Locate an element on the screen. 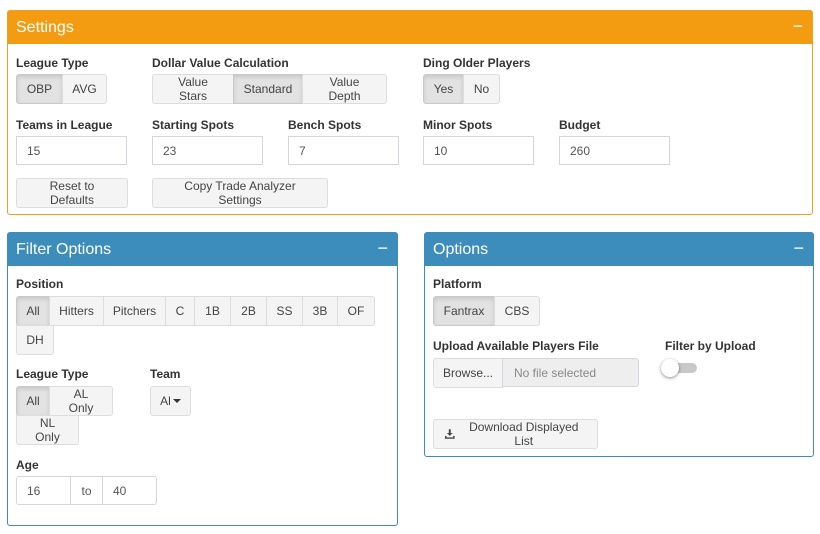 The height and width of the screenshot is (534, 820). league-type-obp-button: OBP is located at coordinates (39, 89).